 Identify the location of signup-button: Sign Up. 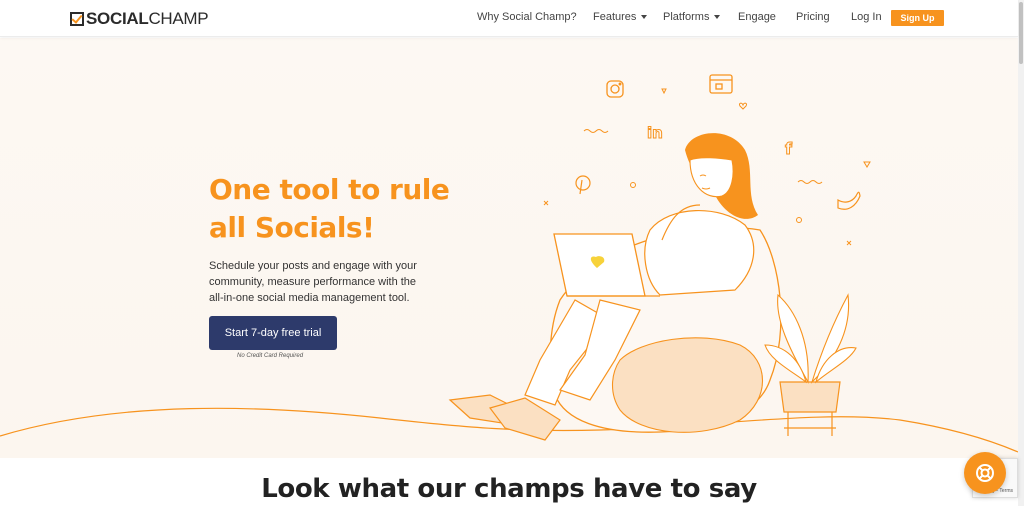
(917, 18).